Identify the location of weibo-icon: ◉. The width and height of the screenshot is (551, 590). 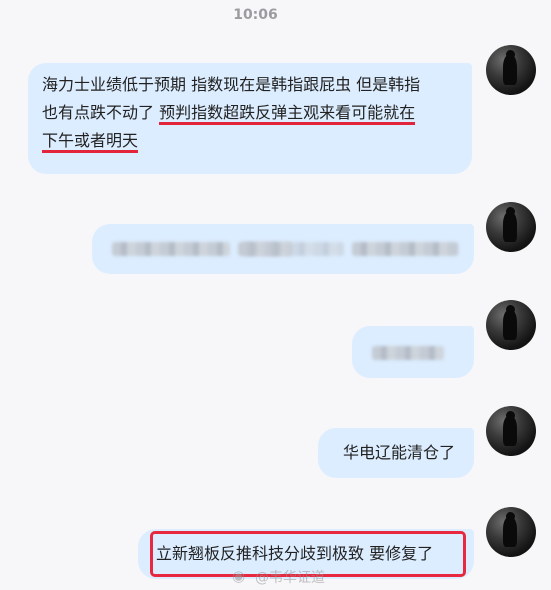
(239, 576).